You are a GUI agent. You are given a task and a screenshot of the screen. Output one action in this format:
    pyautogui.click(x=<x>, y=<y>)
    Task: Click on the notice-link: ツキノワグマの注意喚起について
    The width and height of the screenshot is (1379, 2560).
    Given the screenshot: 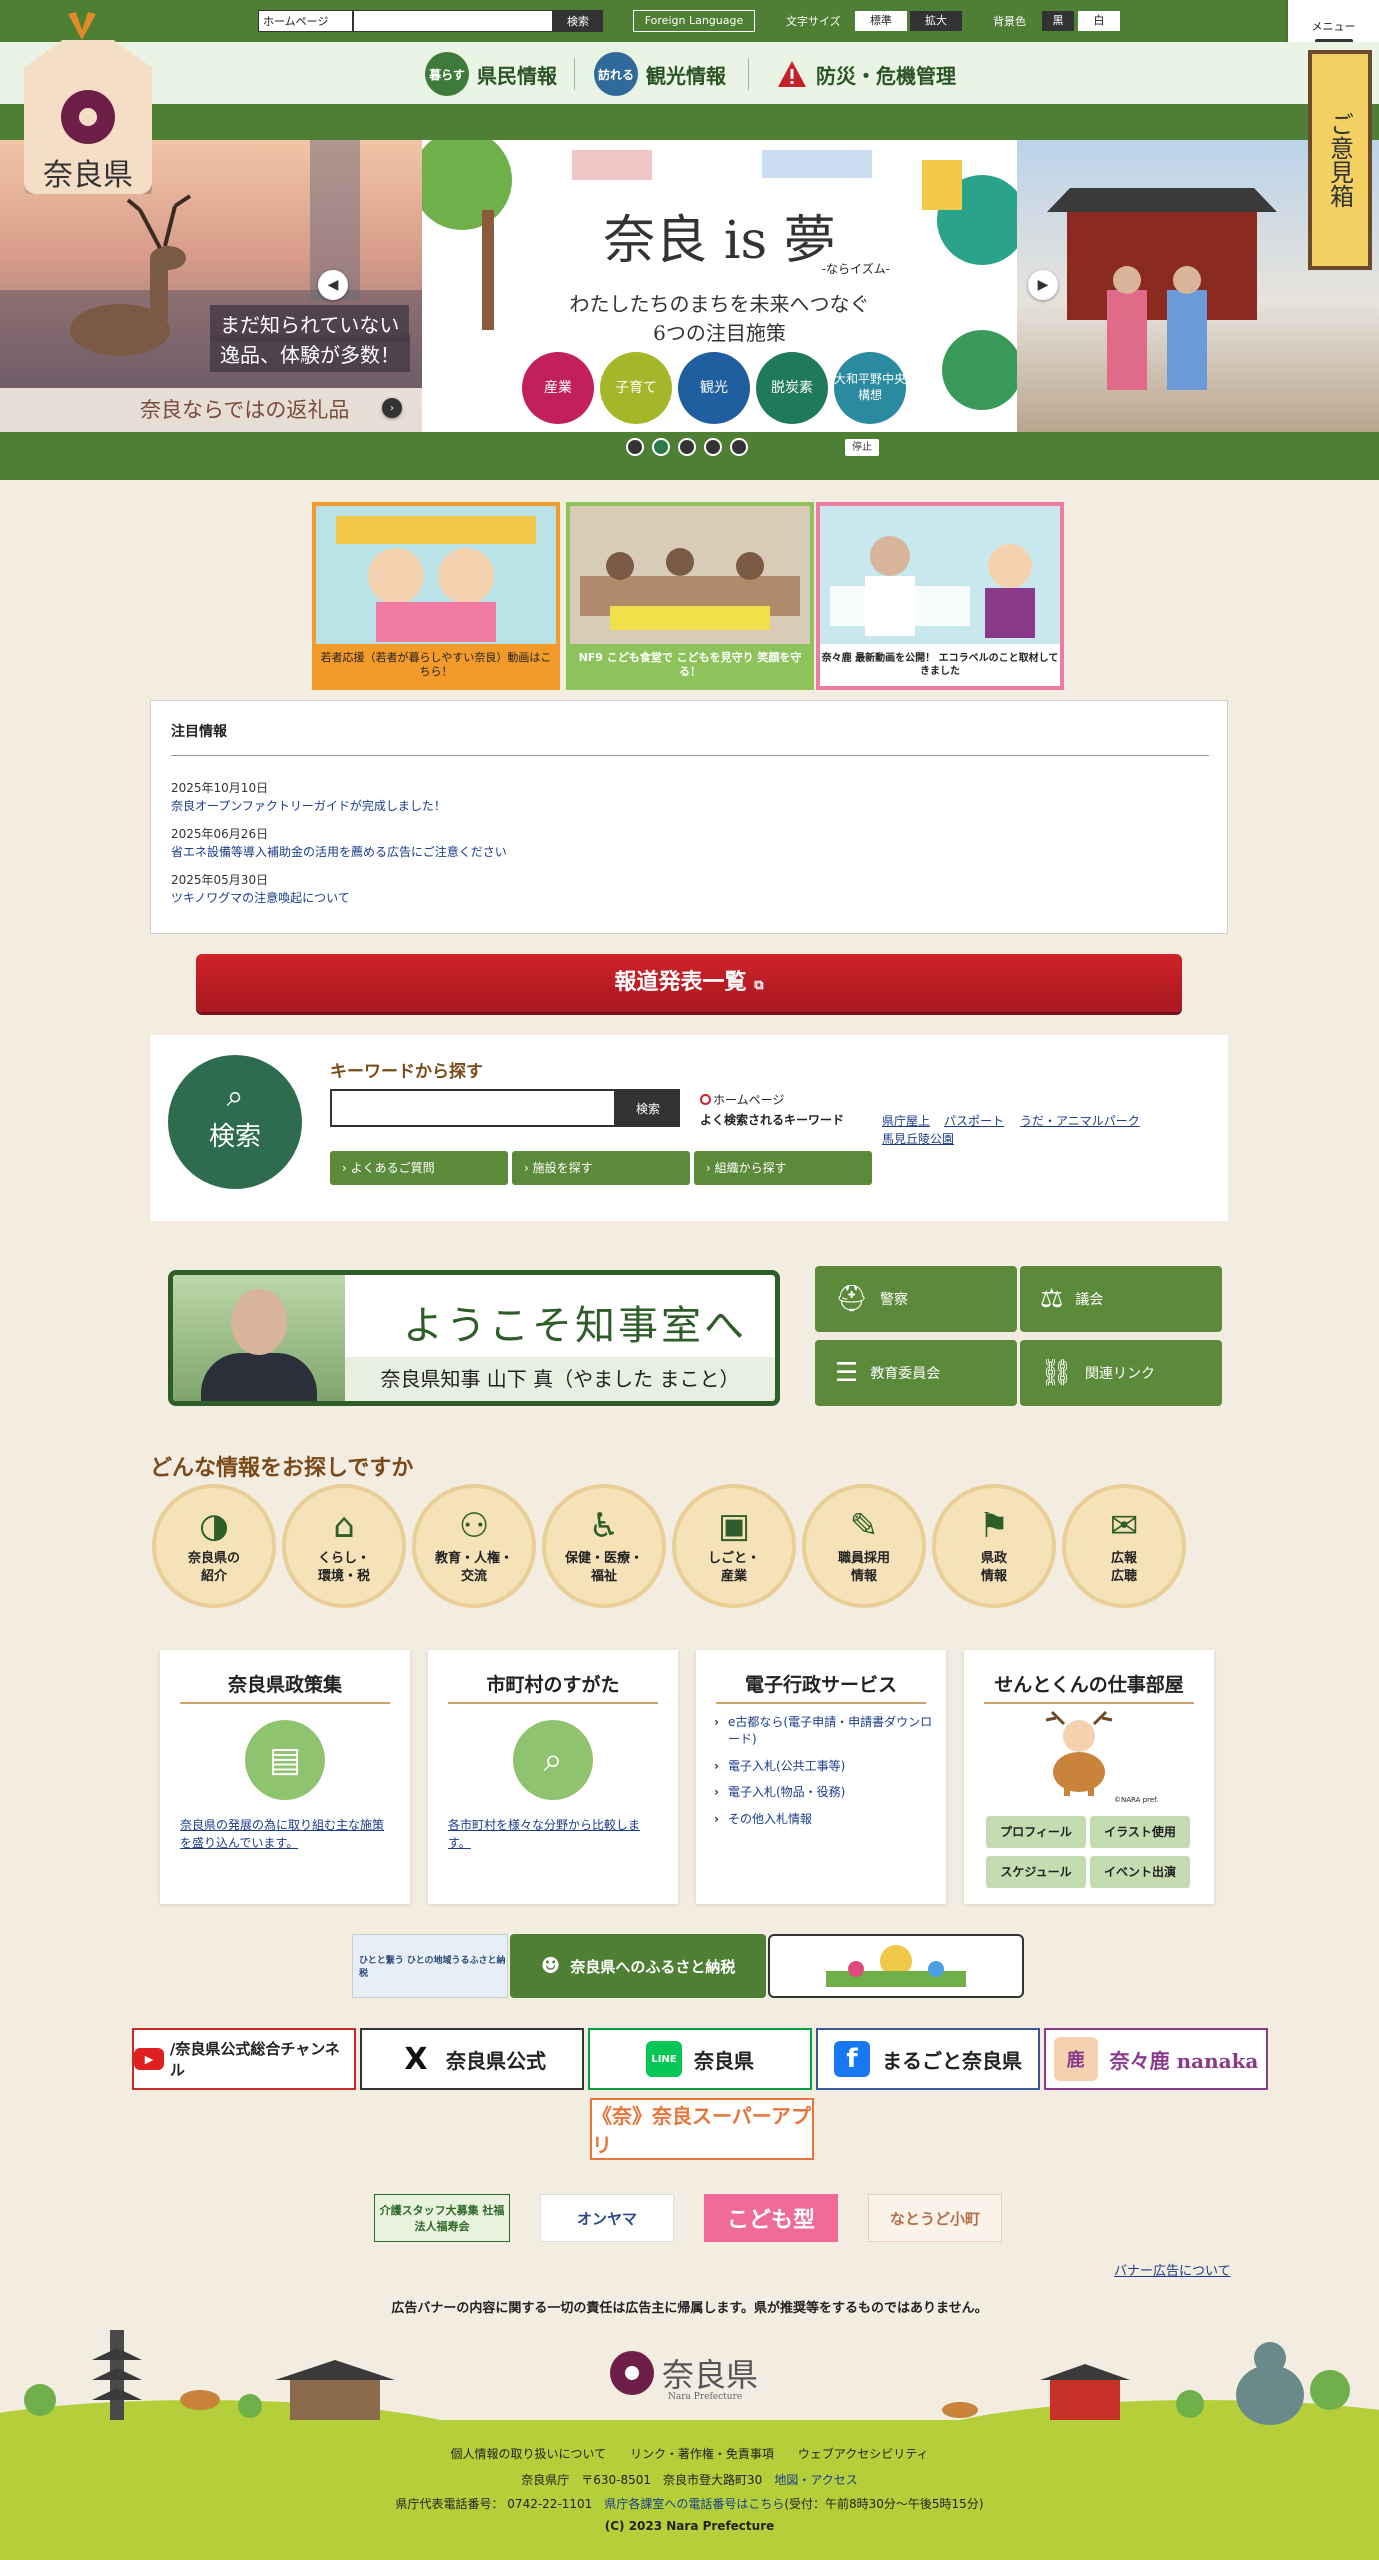 What is the action you would take?
    pyautogui.click(x=260, y=897)
    